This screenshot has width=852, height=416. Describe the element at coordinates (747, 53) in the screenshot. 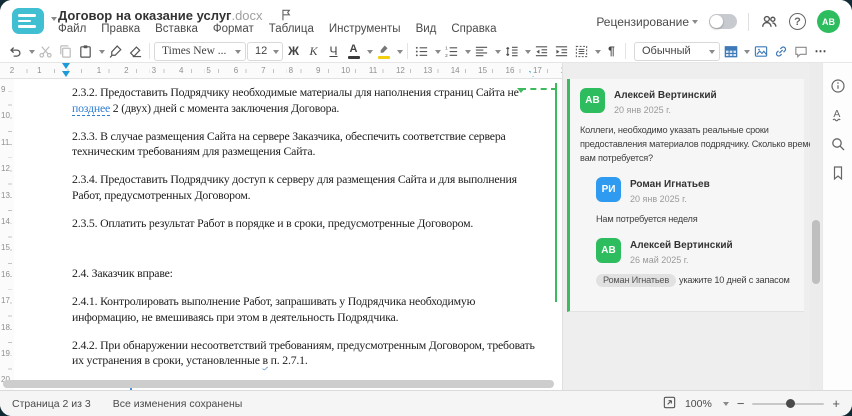

I see `insert-table-caret-icon` at that location.